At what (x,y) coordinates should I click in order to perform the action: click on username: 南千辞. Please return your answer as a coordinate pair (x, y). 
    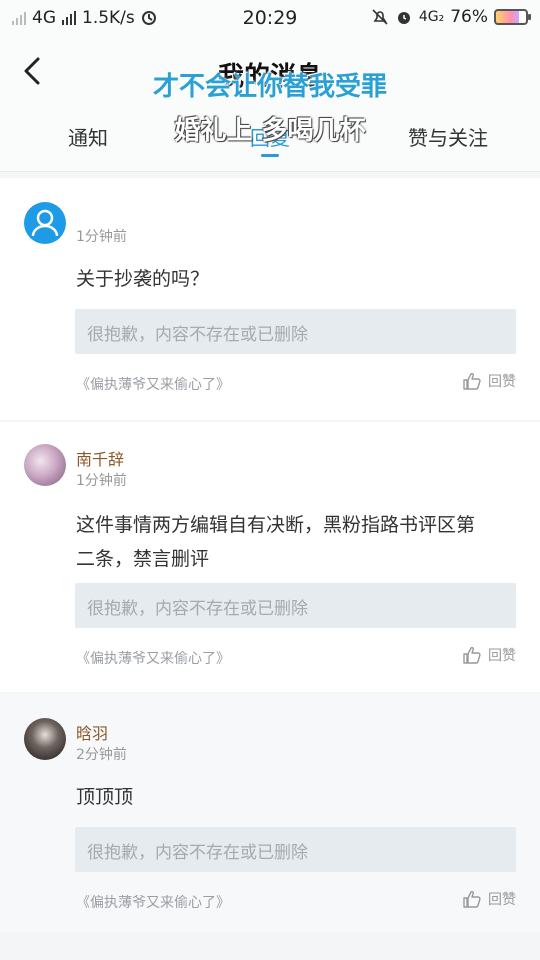
    Looking at the image, I should click on (100, 458).